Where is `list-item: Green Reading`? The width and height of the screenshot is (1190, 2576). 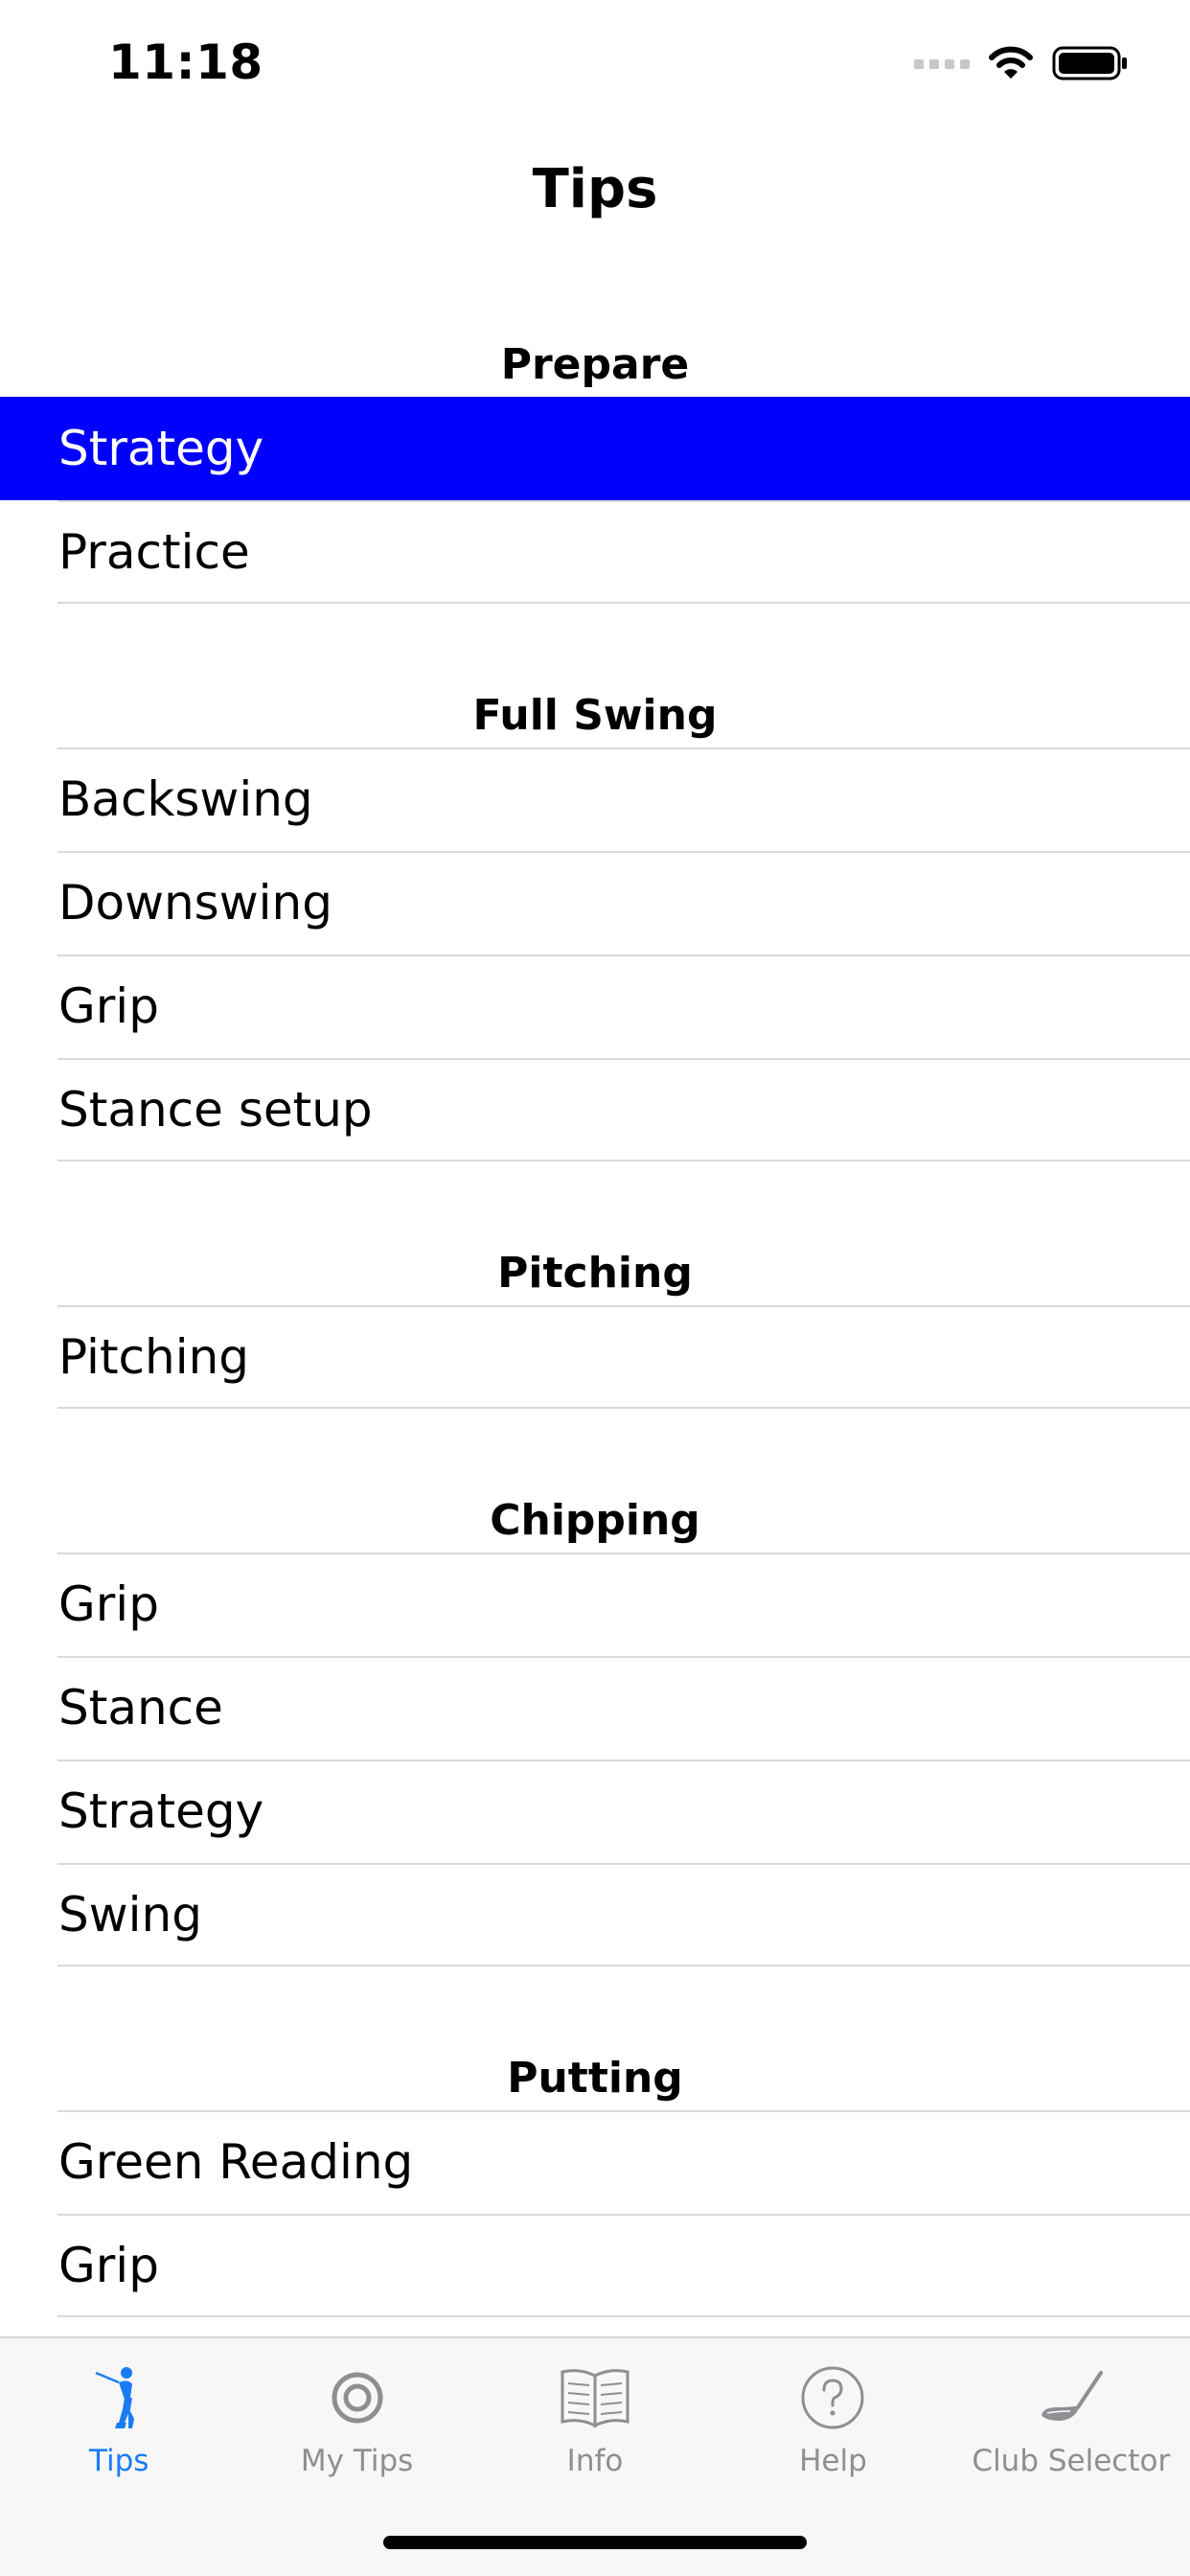 list-item: Green Reading is located at coordinates (595, 2162).